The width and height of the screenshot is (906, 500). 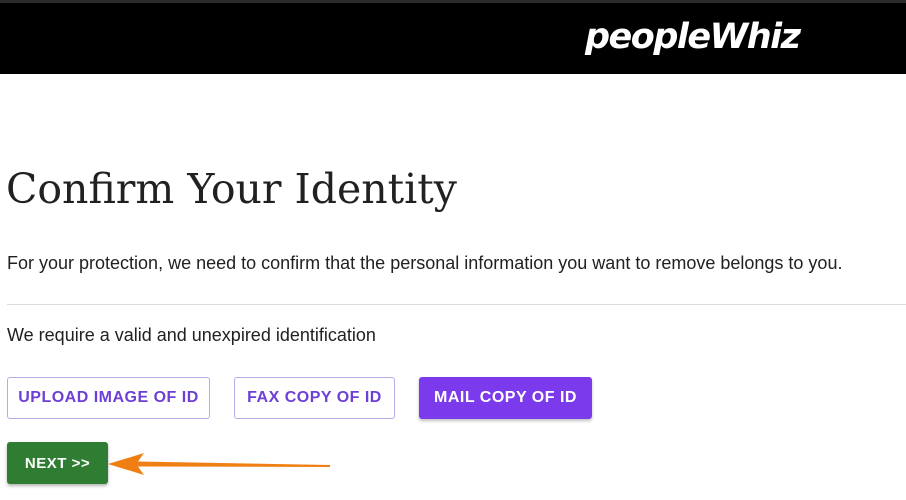 I want to click on section-divider, so click(x=456, y=304).